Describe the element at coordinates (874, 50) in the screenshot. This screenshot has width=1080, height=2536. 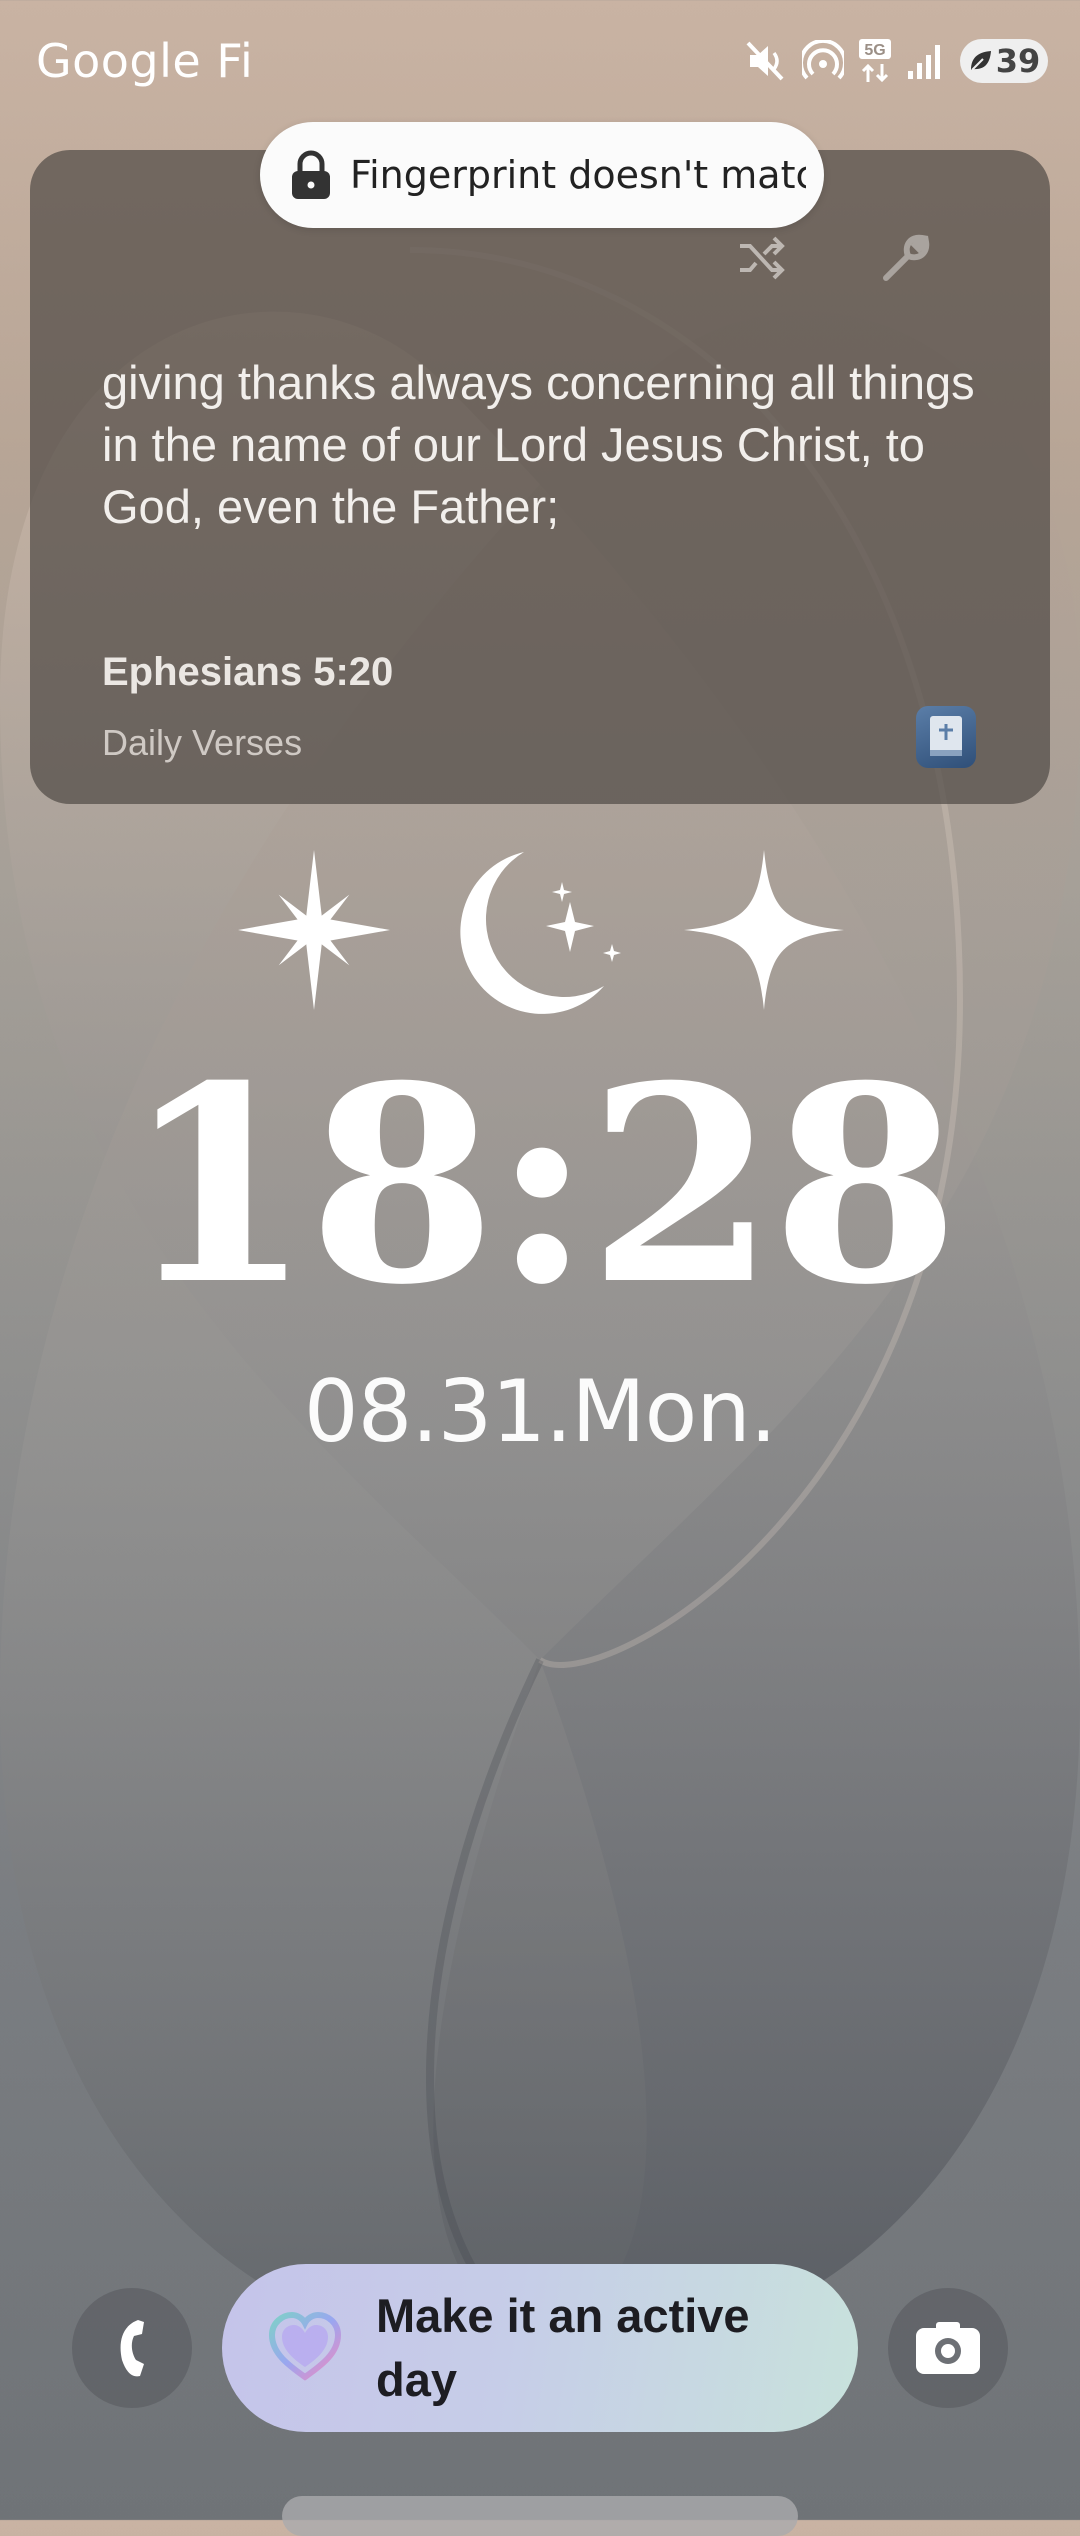
I see `network-label: 5G` at that location.